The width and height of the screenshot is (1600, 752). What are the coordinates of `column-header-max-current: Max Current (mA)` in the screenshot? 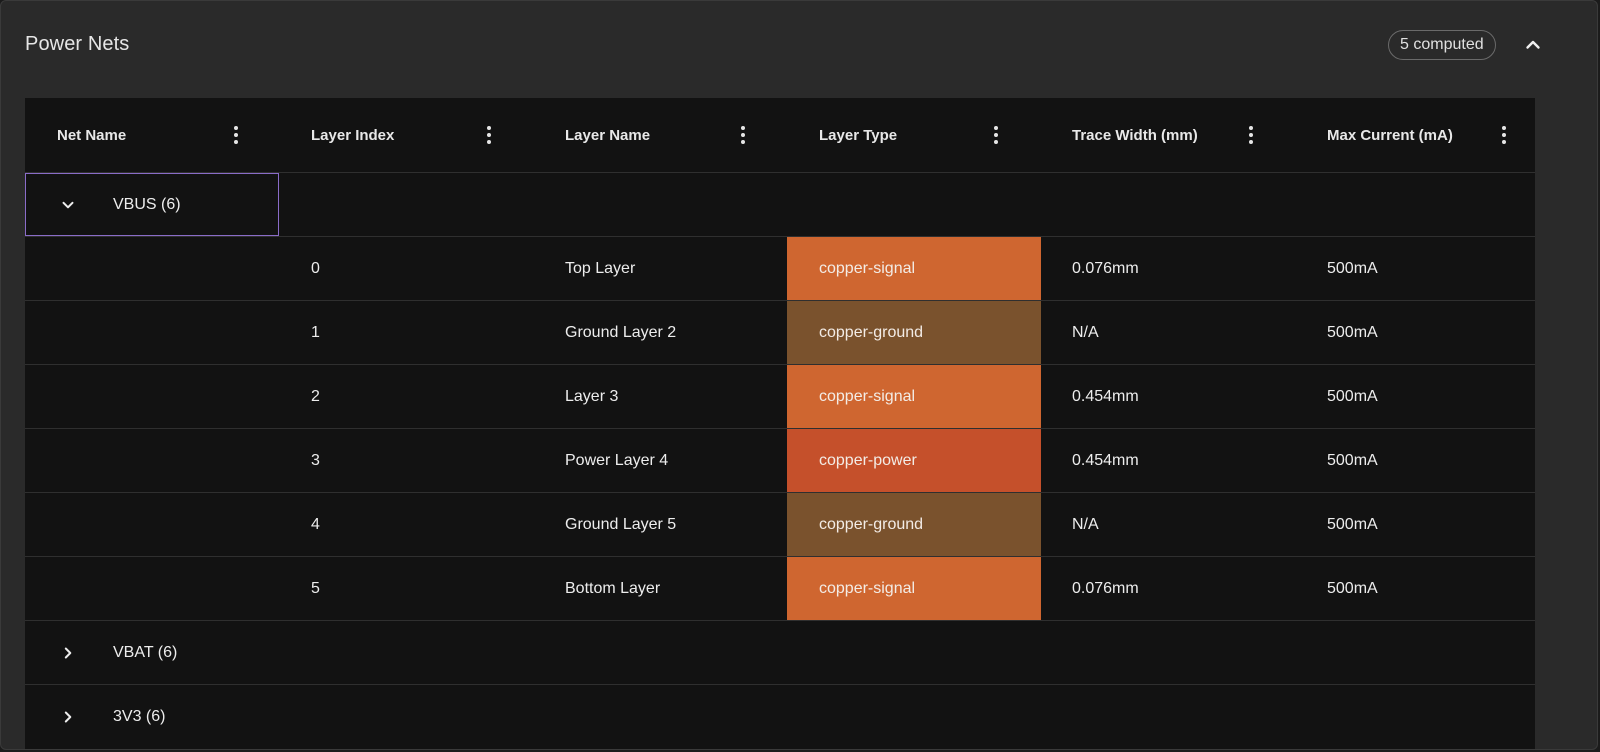 It's located at (1390, 135).